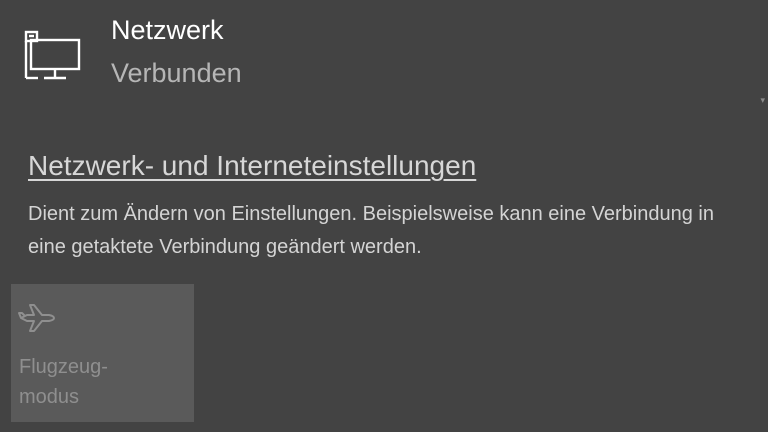 The image size is (768, 432). Describe the element at coordinates (761, 59) in the screenshot. I see `scrollbar: ▾` at that location.